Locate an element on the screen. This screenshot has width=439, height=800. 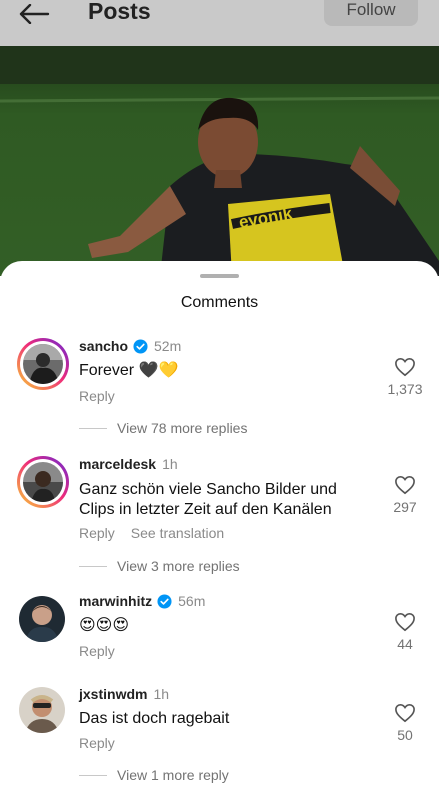
page-title: Posts is located at coordinates (119, 12).